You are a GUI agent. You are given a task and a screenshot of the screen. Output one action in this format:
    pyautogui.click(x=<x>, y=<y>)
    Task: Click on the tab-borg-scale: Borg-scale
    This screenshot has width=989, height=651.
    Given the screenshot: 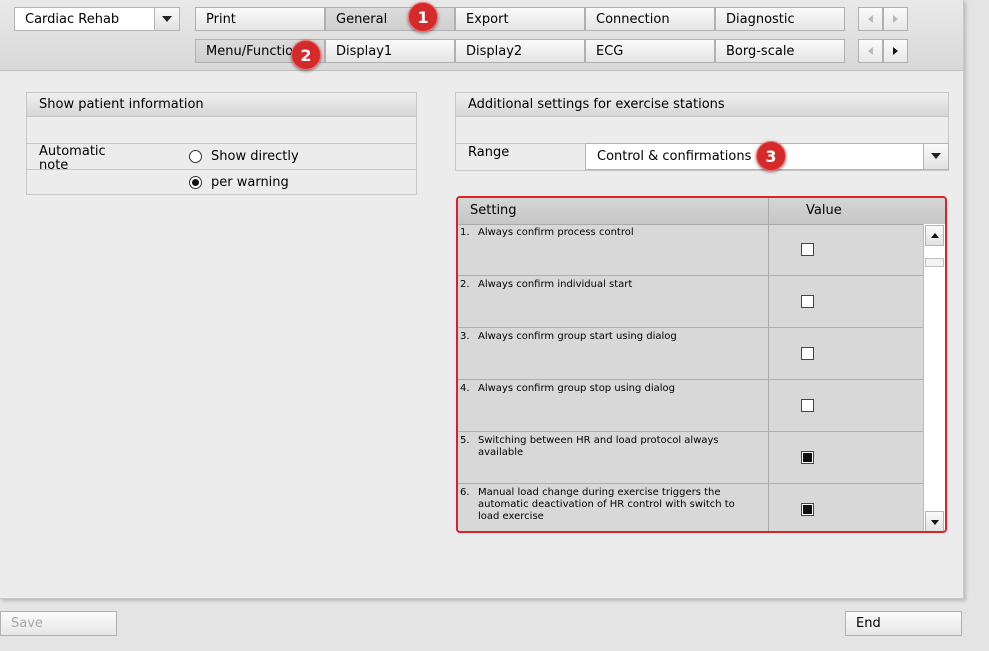 What is the action you would take?
    pyautogui.click(x=780, y=51)
    